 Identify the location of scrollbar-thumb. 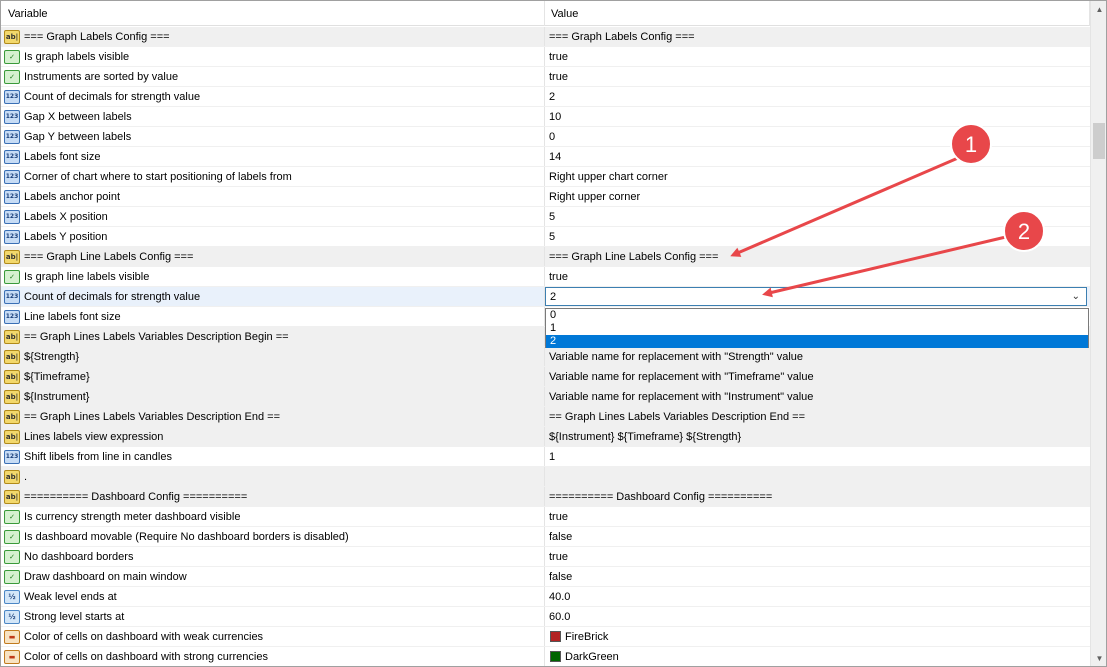
(1099, 141).